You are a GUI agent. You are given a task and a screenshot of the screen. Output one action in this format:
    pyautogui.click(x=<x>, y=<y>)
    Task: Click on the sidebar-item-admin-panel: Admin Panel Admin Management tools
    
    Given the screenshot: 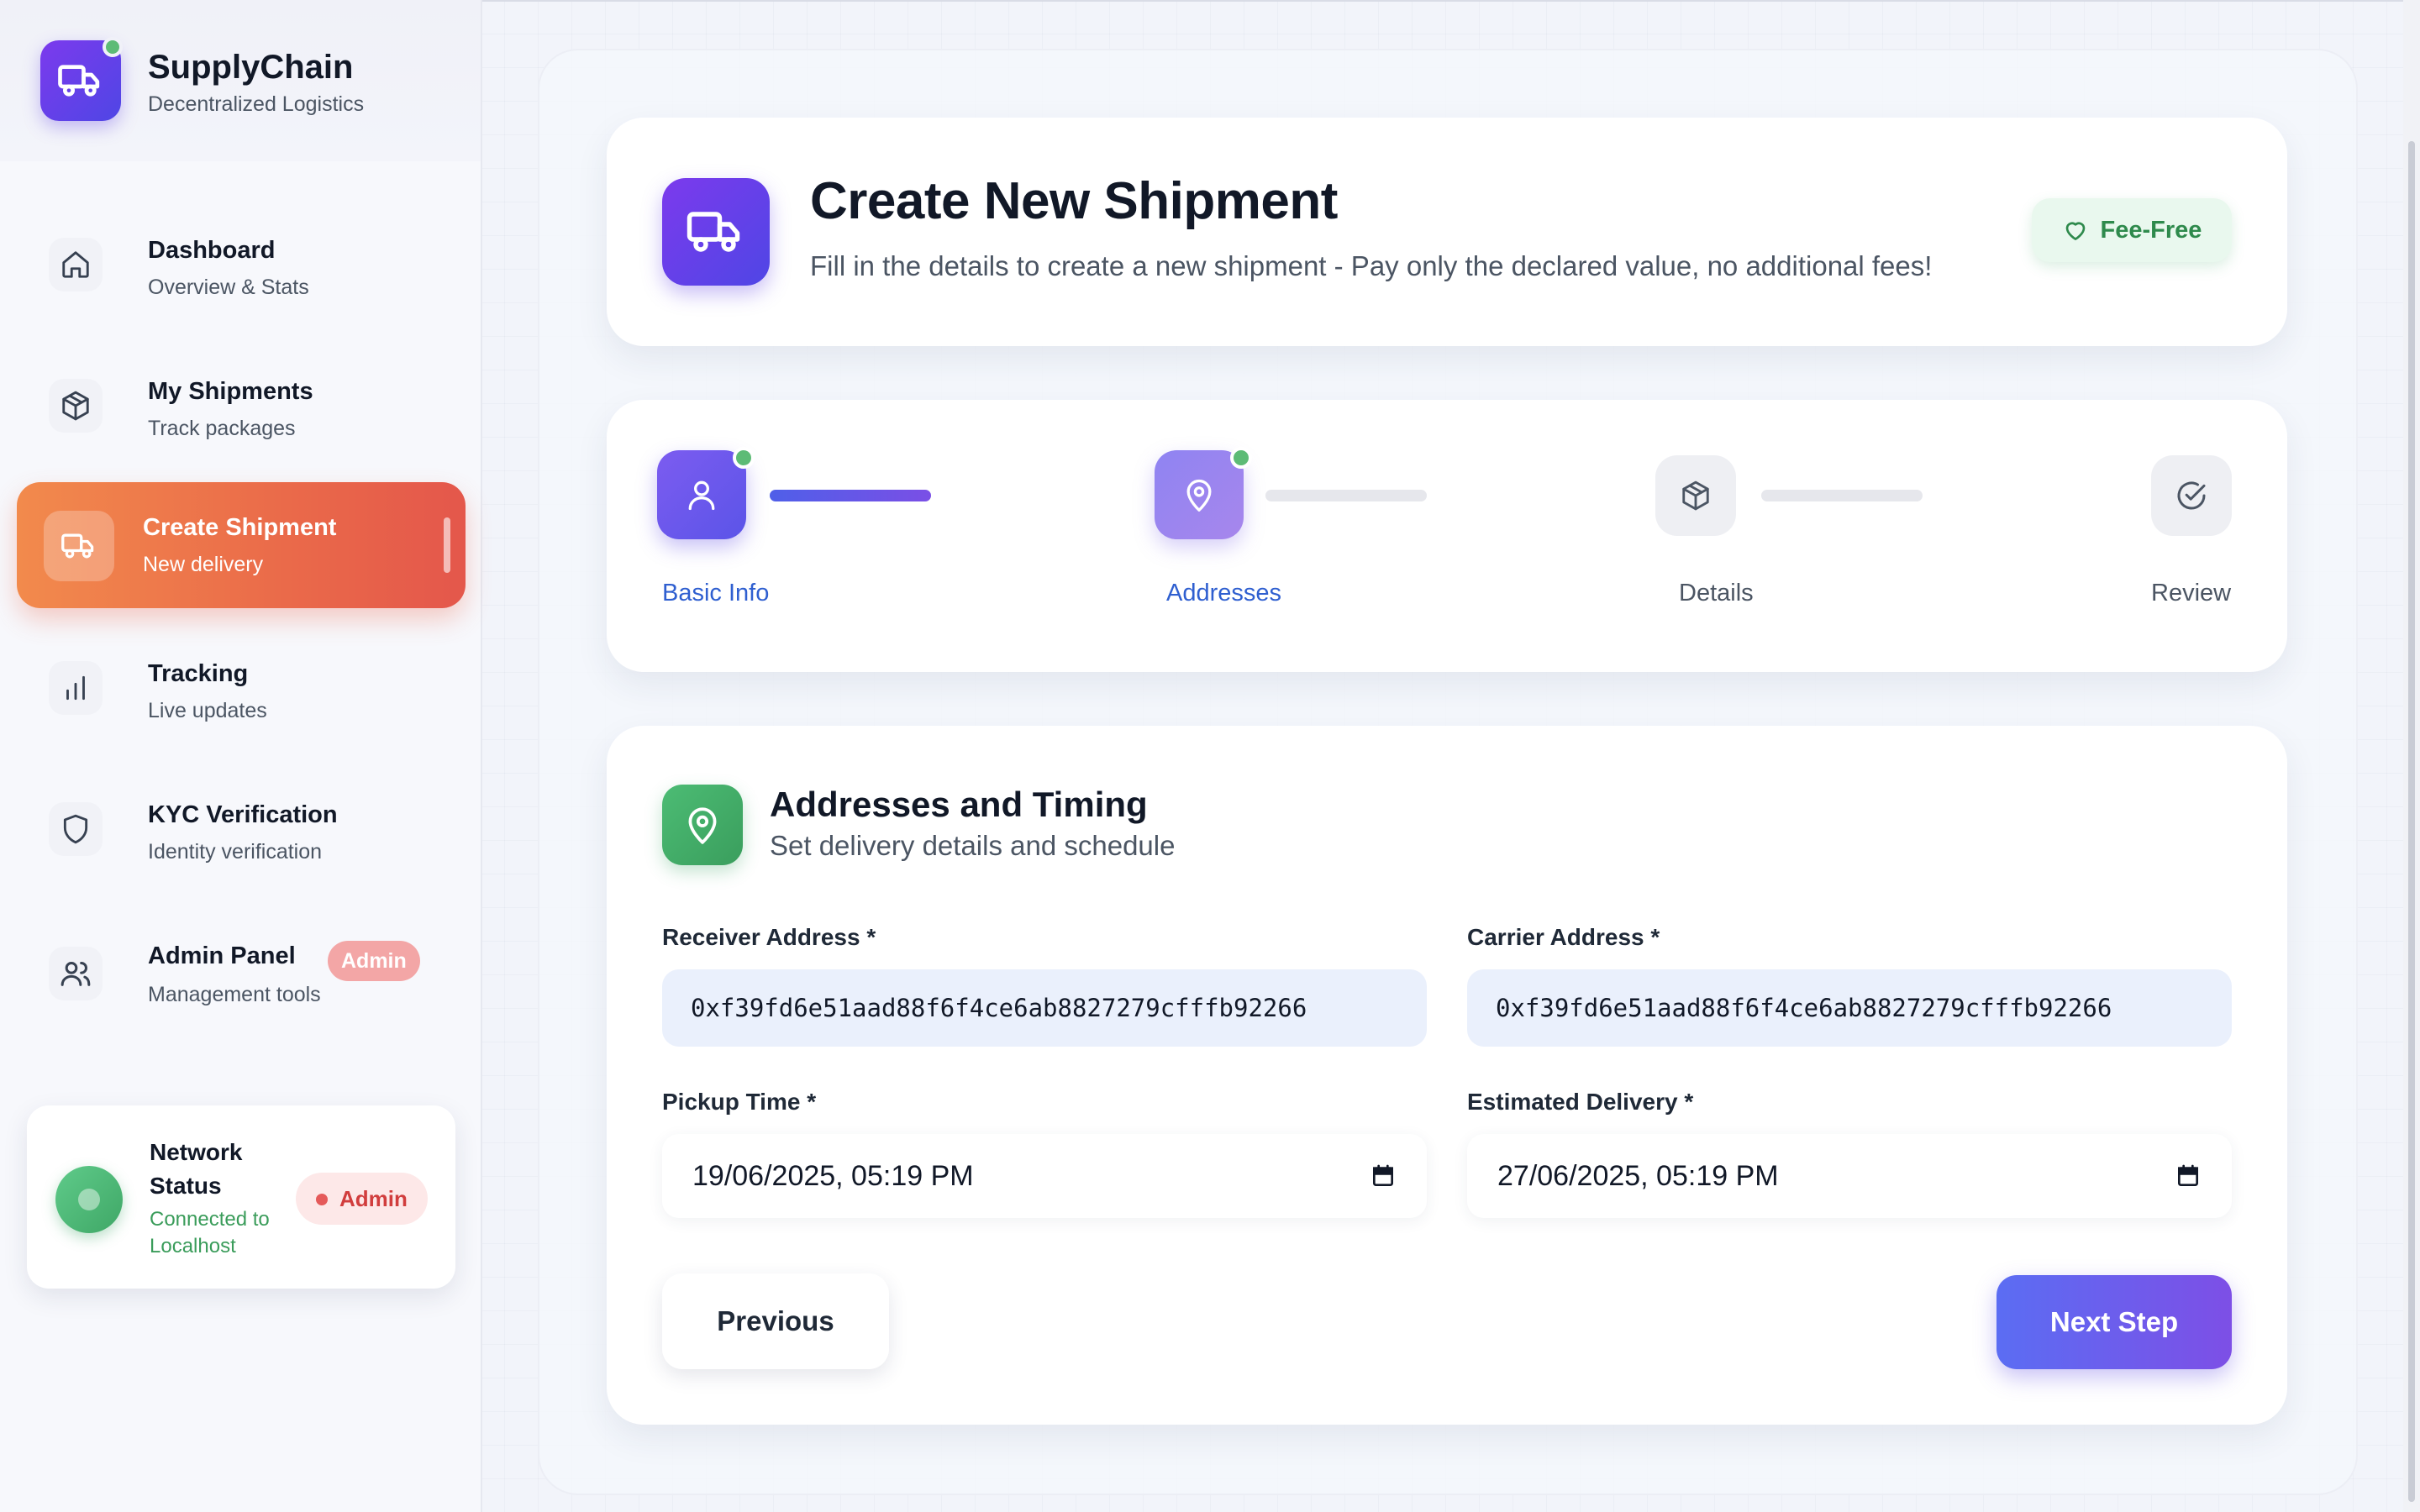 What is the action you would take?
    pyautogui.click(x=241, y=974)
    